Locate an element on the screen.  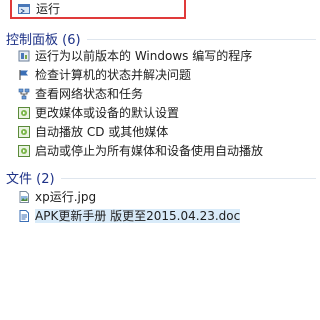
network-icon is located at coordinates (24, 94).